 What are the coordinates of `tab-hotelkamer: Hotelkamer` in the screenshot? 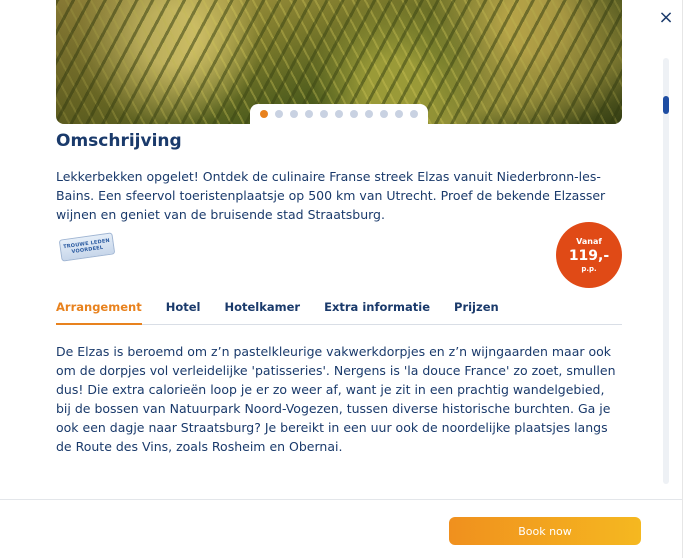 It's located at (262, 312).